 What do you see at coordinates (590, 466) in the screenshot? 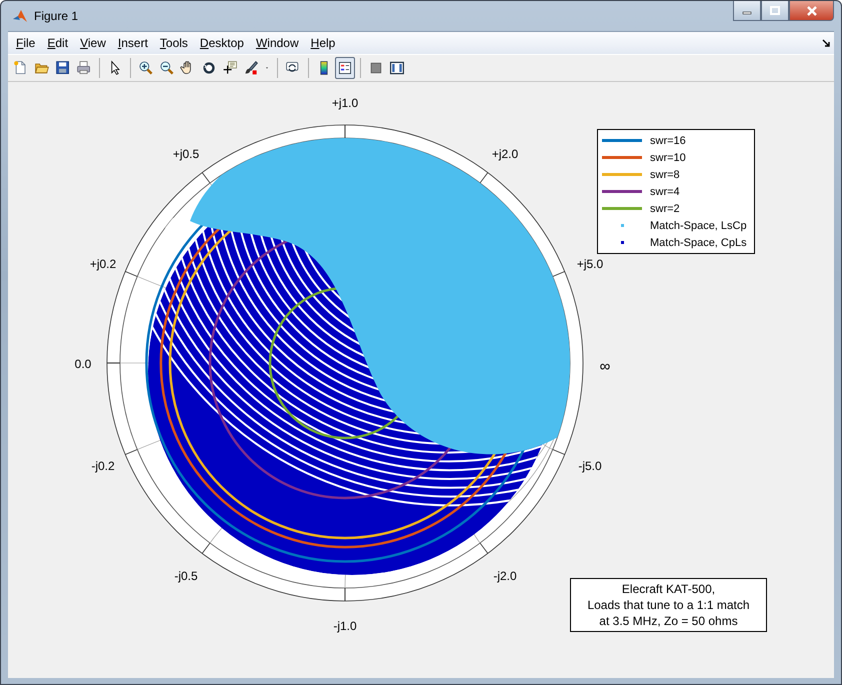
I see `axis-label: -j5.0` at bounding box center [590, 466].